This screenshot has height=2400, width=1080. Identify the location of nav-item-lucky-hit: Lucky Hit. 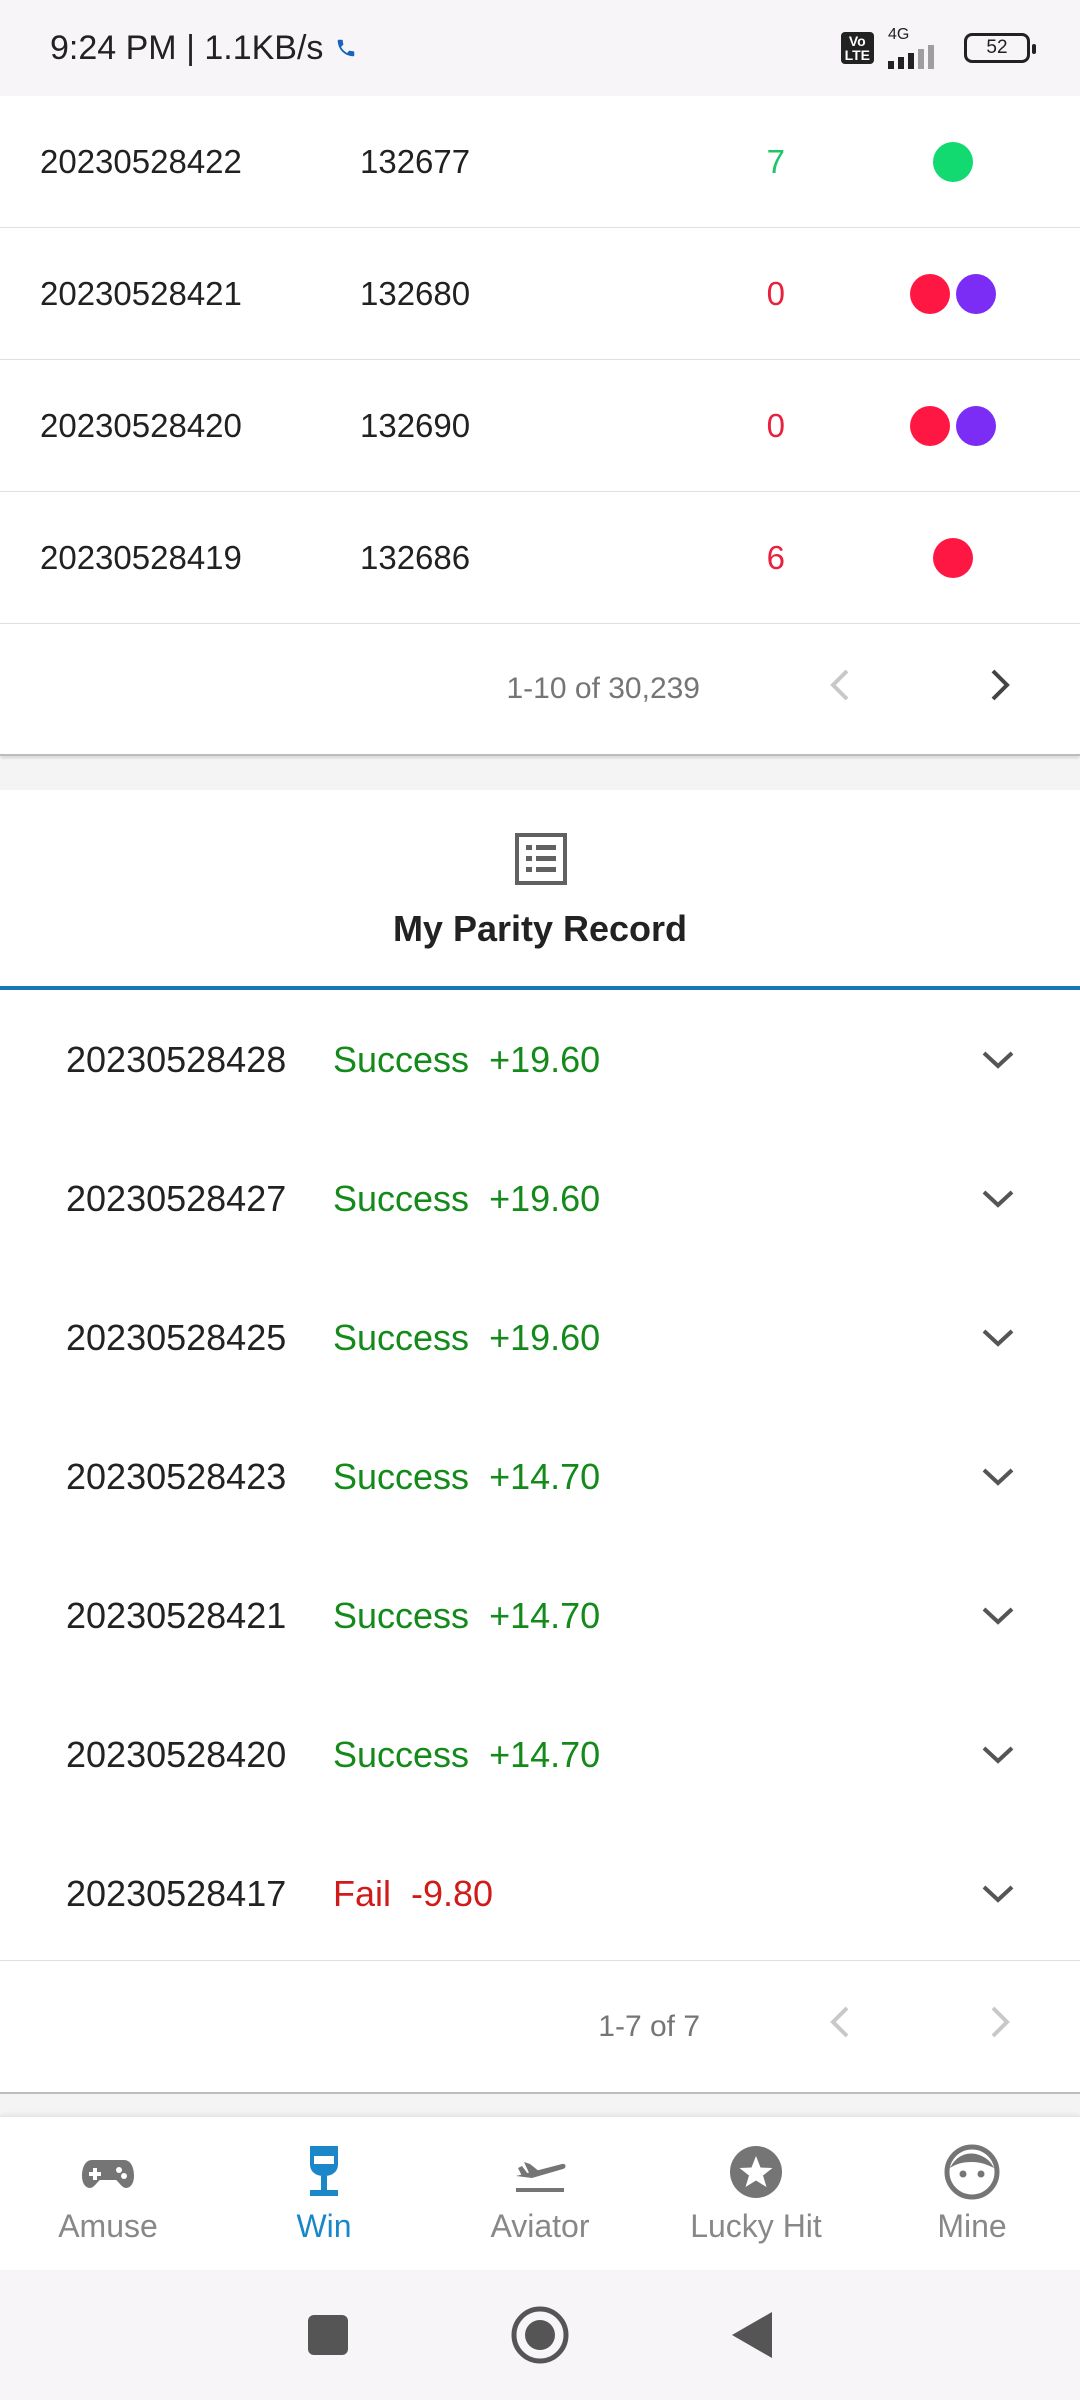
(756, 2193).